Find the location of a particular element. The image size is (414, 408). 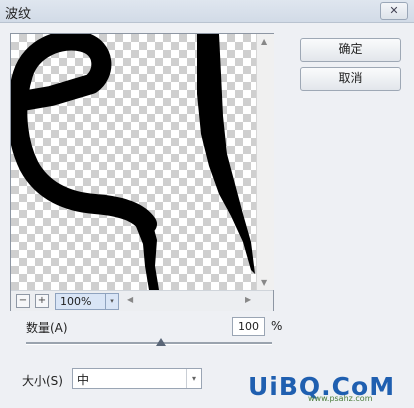

ok-button: 确定 is located at coordinates (350, 50).